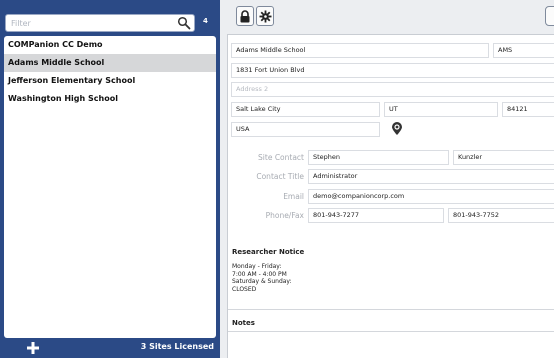 Image resolution: width=554 pixels, height=358 pixels. I want to click on address2-field: Address 2, so click(392, 89).